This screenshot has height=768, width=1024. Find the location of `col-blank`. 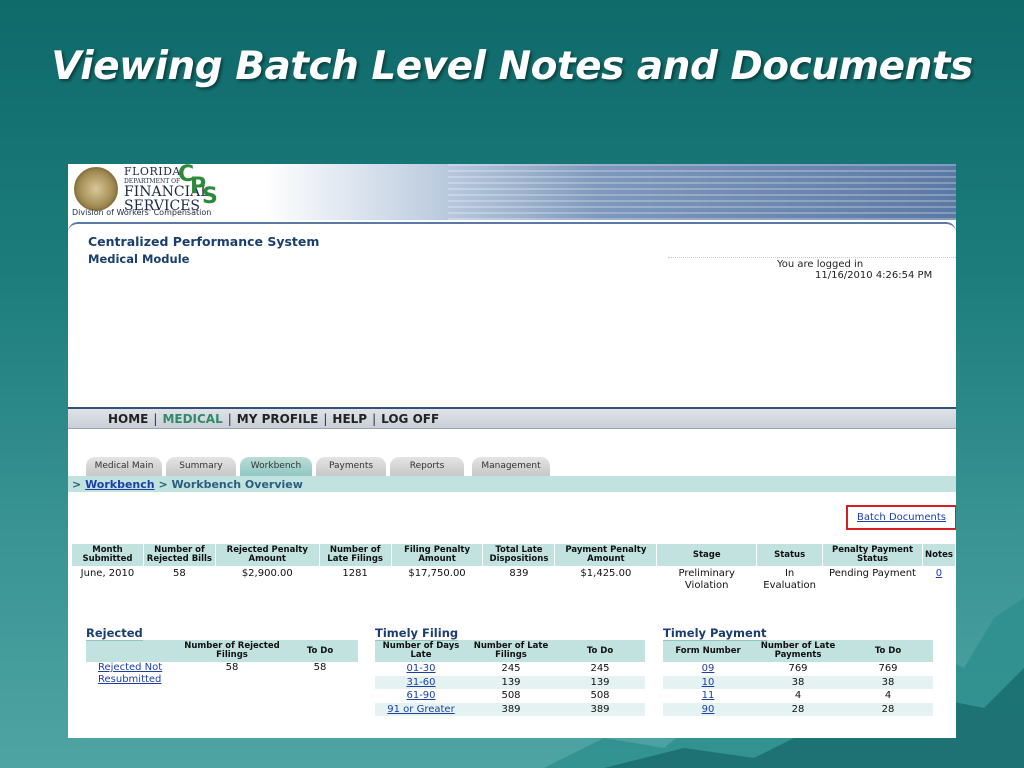

col-blank is located at coordinates (134, 651).